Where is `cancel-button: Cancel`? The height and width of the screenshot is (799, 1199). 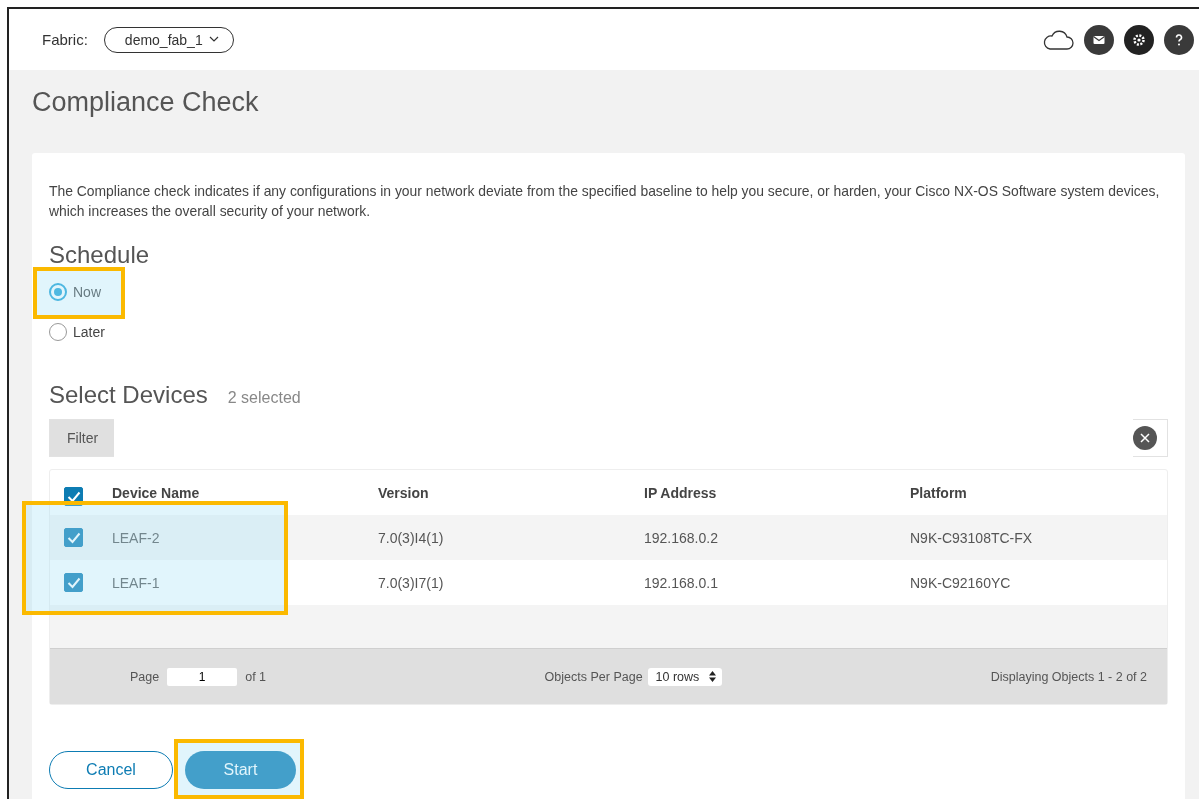
cancel-button: Cancel is located at coordinates (111, 770).